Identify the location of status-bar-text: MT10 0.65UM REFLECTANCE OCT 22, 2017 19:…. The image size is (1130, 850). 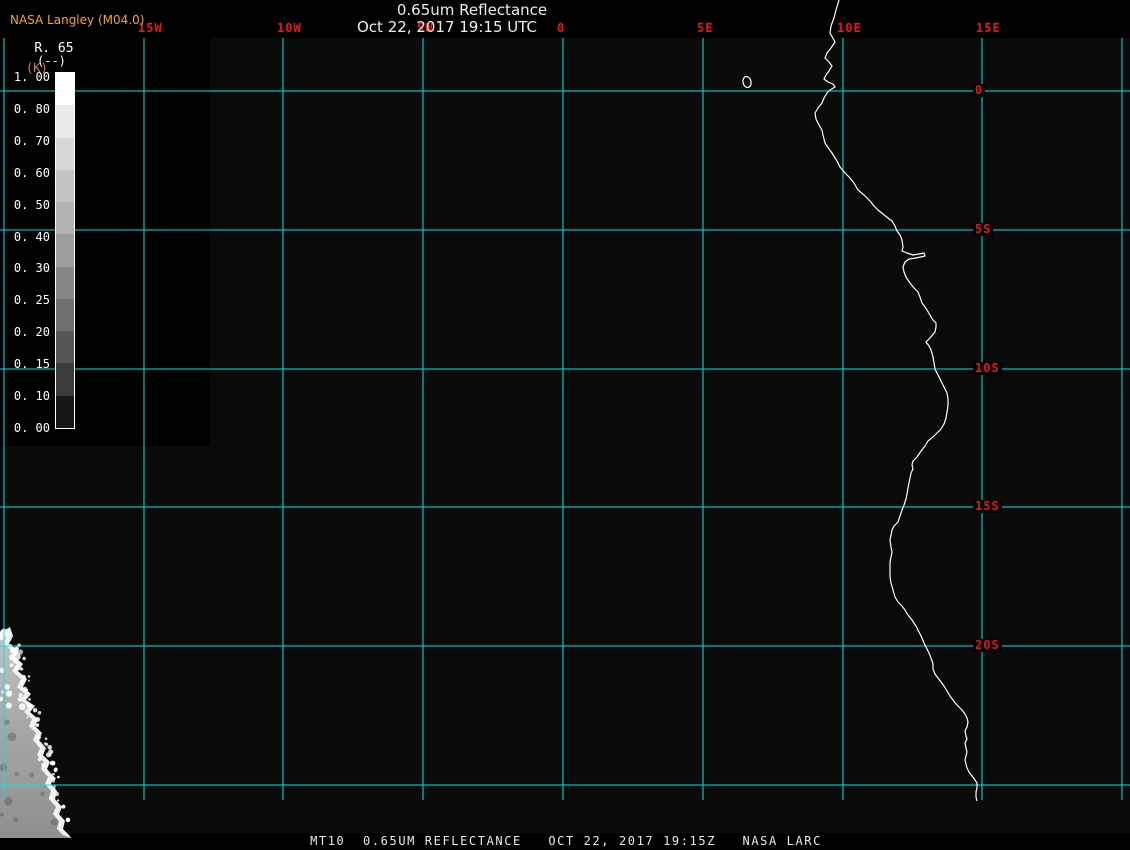
(566, 841).